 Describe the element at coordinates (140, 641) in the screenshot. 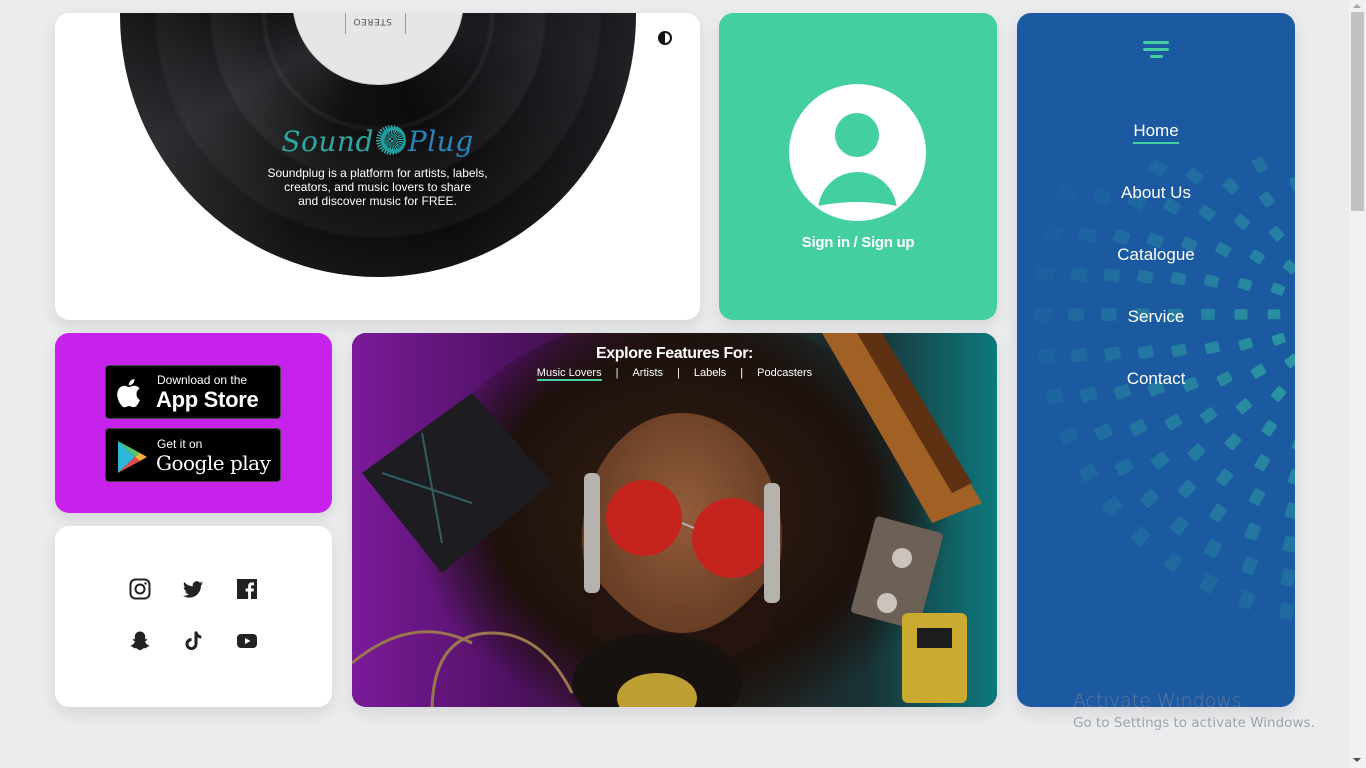

I see `snapchat-icon` at that location.